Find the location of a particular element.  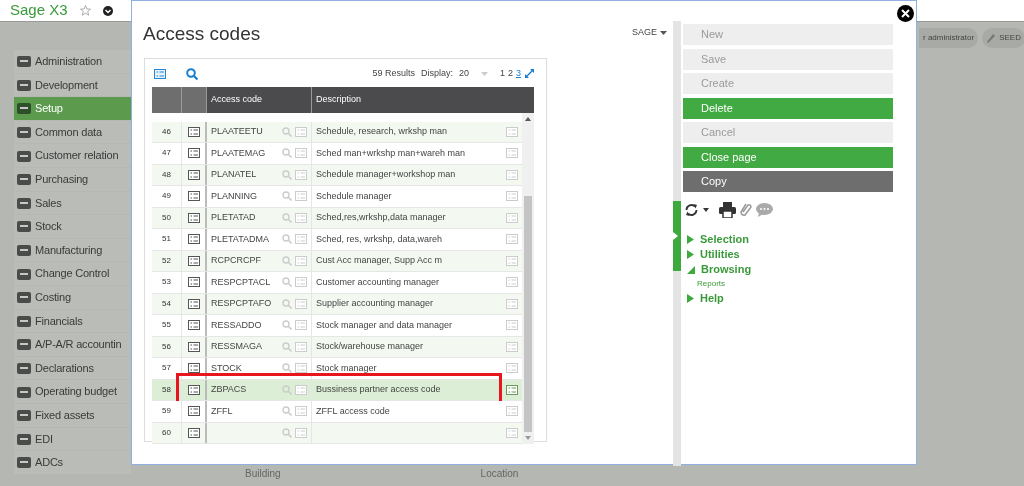

table-cell-text: Bussiness partner access code is located at coordinates (379, 389).